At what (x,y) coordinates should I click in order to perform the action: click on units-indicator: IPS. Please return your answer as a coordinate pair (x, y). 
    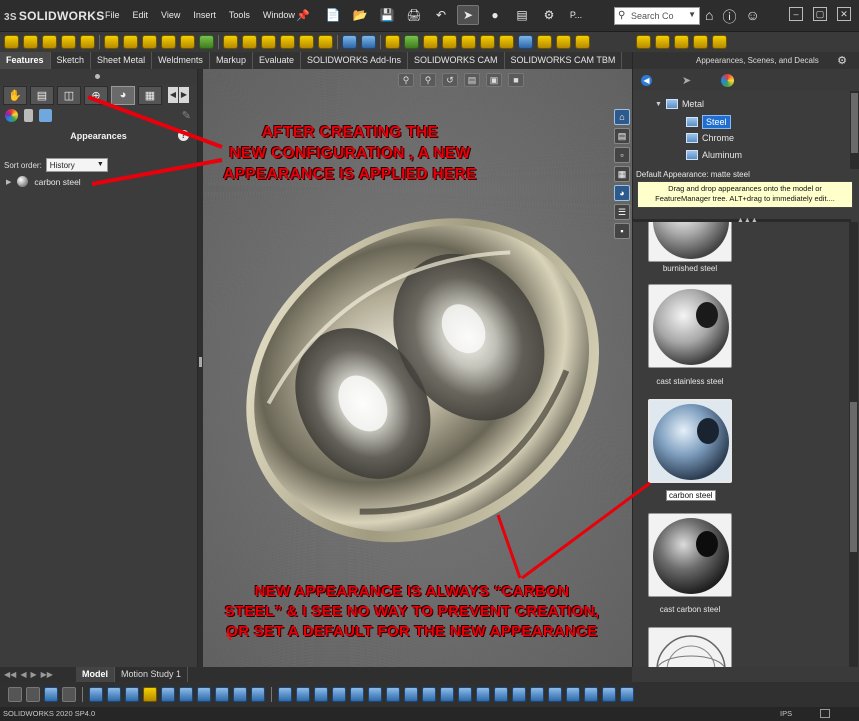
    Looking at the image, I should click on (786, 713).